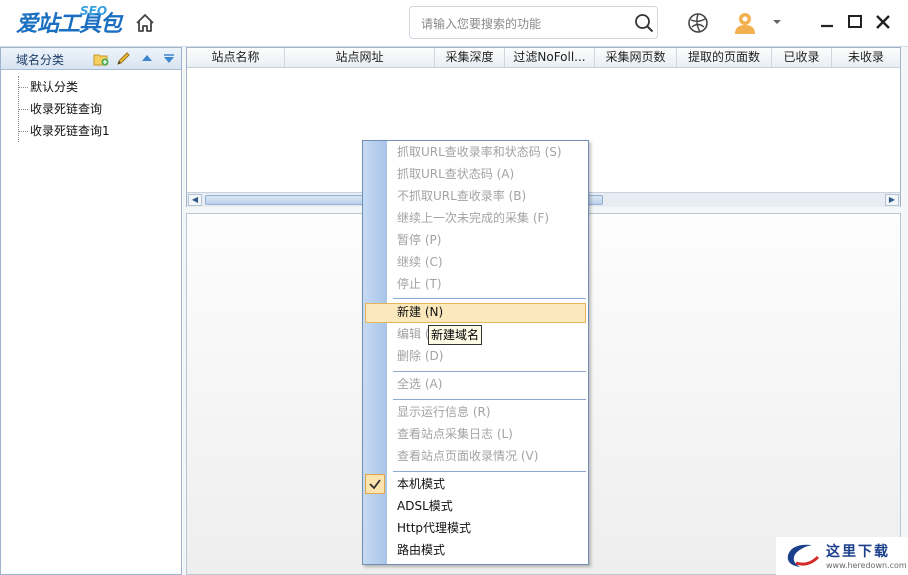 The width and height of the screenshot is (908, 575). Describe the element at coordinates (145, 23) in the screenshot. I see `home-icon` at that location.